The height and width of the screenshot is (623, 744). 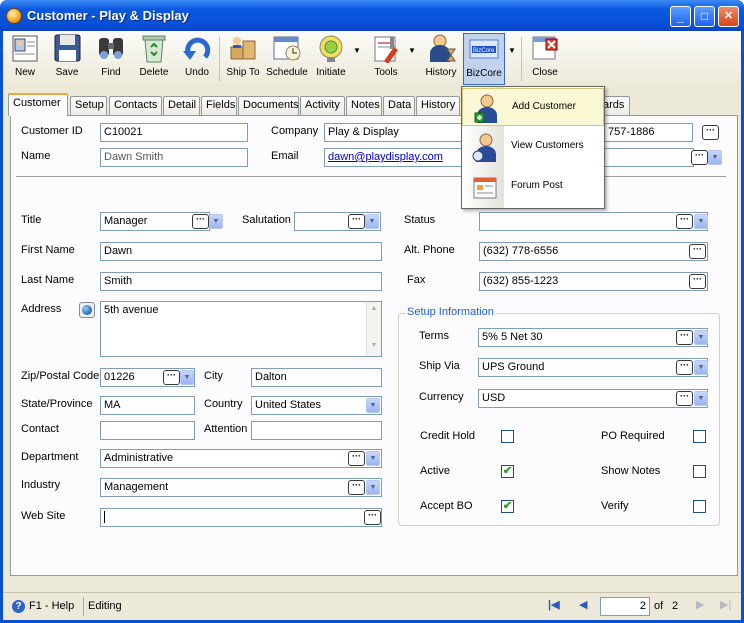 I want to click on last-name-field: Smith, so click(x=241, y=281).